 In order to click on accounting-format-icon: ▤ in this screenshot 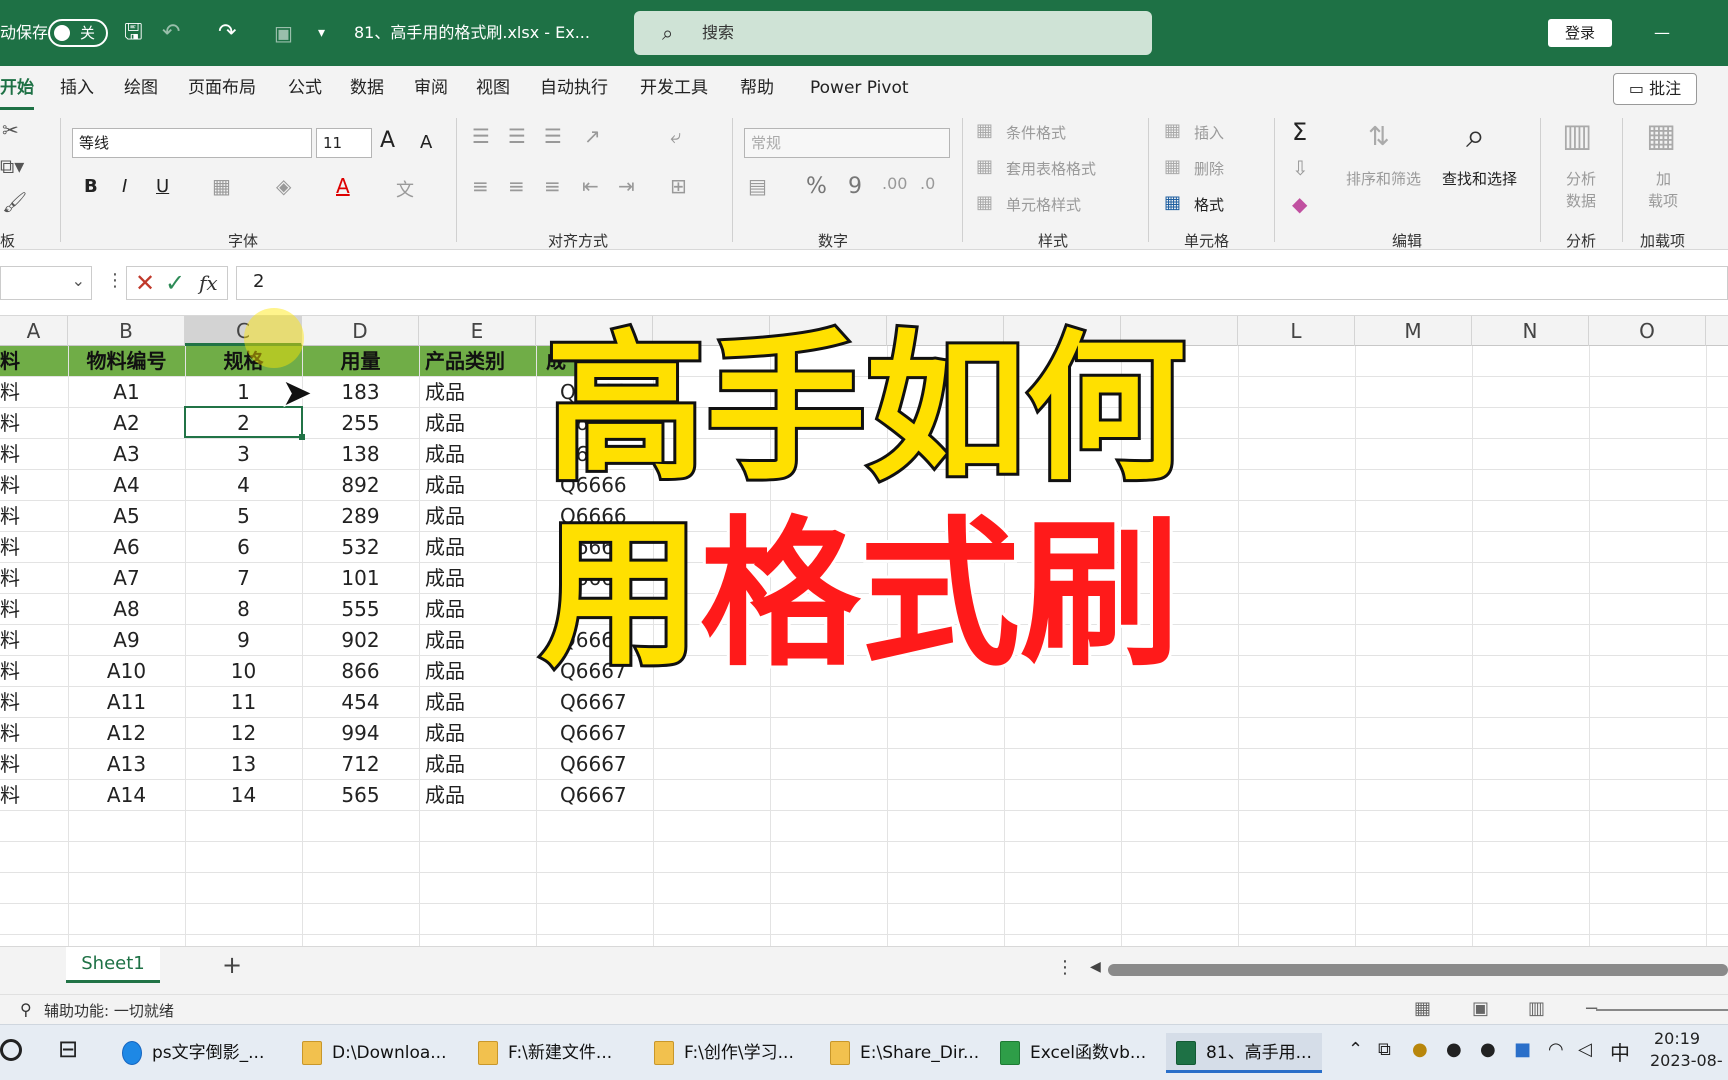, I will do `click(757, 186)`.